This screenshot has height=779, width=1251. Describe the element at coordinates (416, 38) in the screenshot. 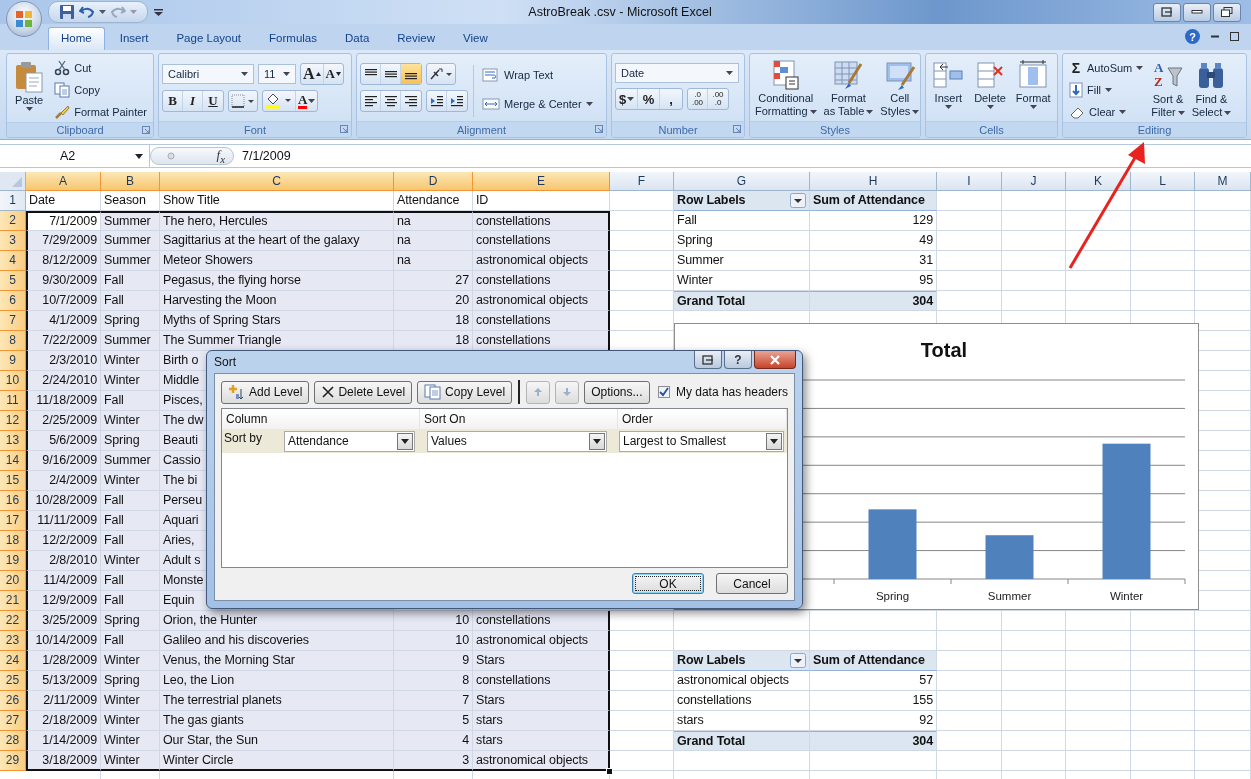

I see `ribbon-tab: Review` at that location.